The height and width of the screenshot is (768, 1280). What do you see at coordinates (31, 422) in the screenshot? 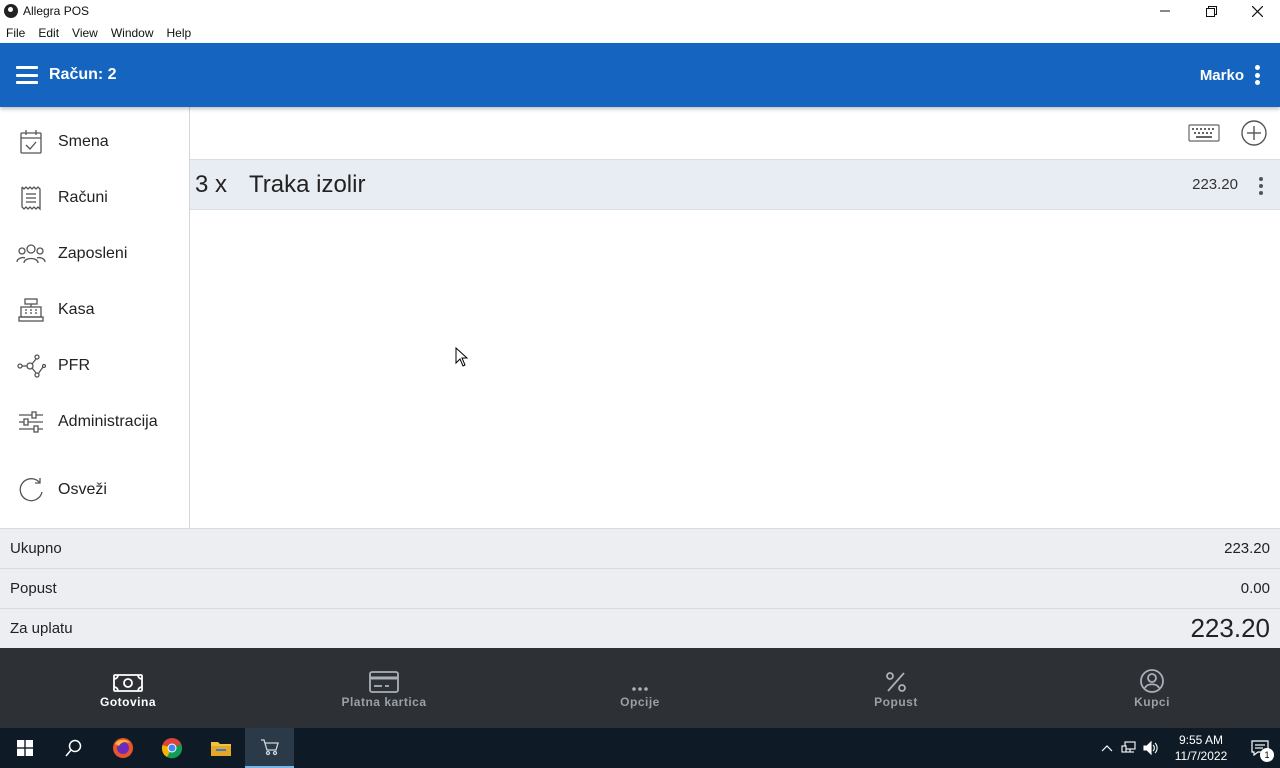
I see `sliders-icon` at bounding box center [31, 422].